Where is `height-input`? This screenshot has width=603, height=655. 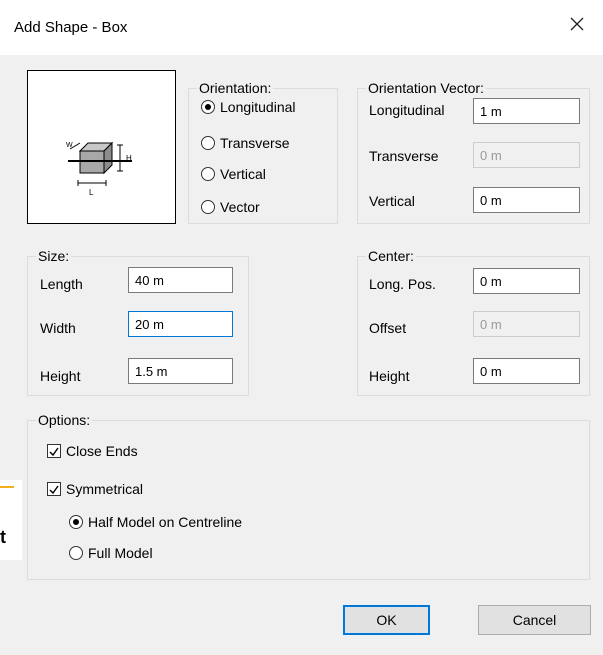
height-input is located at coordinates (180, 371).